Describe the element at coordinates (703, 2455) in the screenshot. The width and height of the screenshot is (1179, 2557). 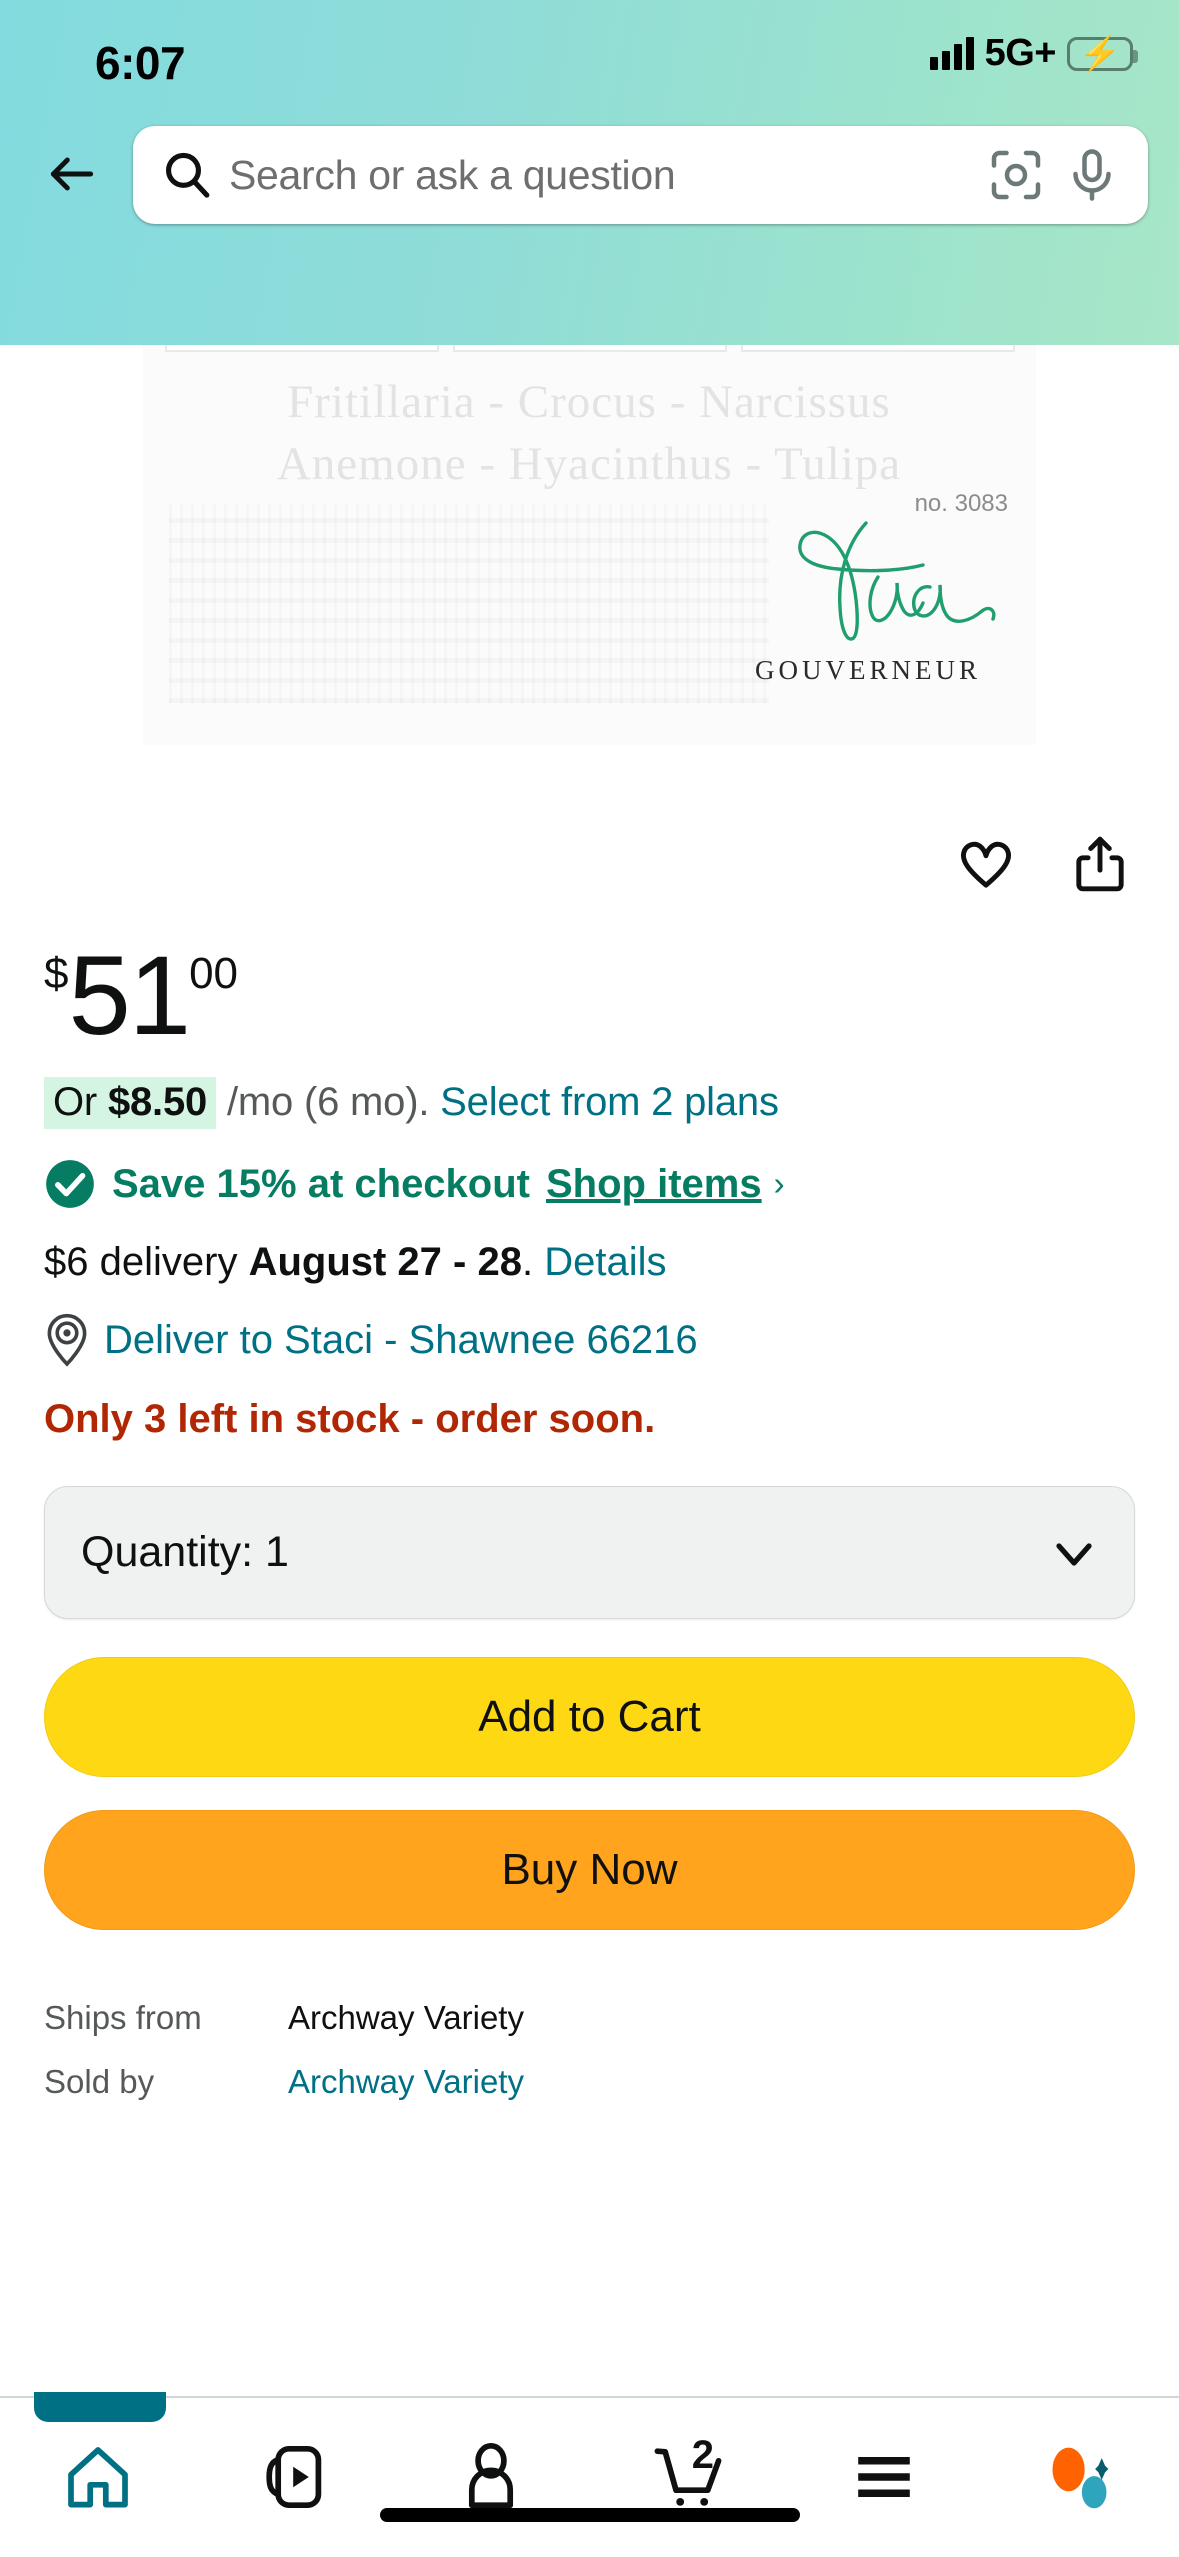
I see `cart-badge-count: 2` at that location.